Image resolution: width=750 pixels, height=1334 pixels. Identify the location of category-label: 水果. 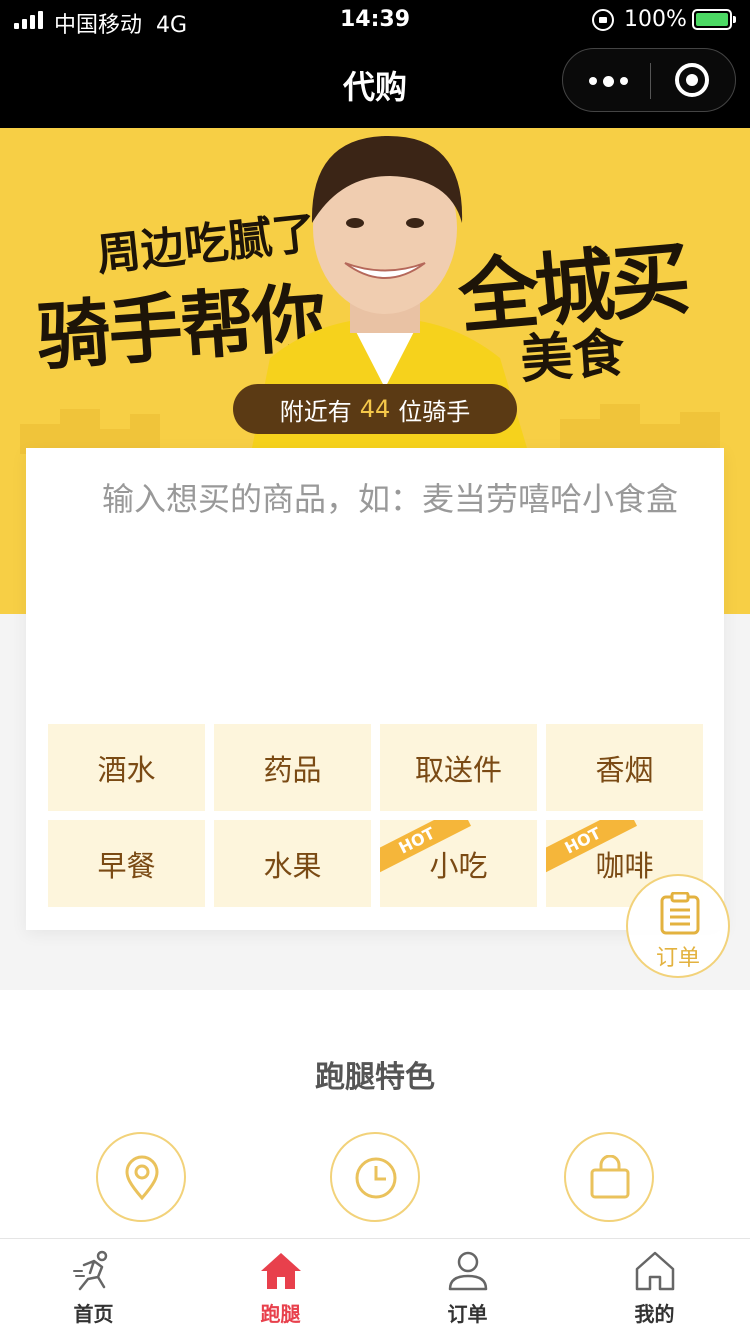
(292, 865).